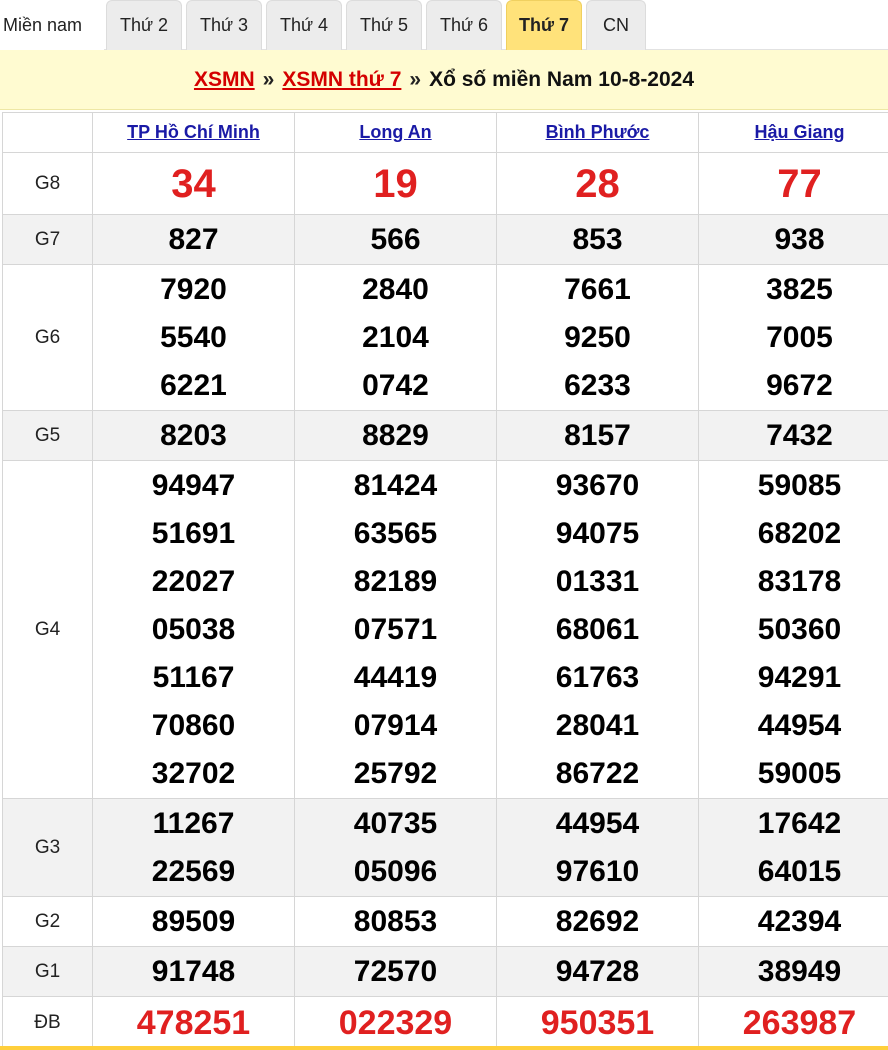  What do you see at coordinates (597, 533) in the screenshot?
I see `prize-number: 94075` at bounding box center [597, 533].